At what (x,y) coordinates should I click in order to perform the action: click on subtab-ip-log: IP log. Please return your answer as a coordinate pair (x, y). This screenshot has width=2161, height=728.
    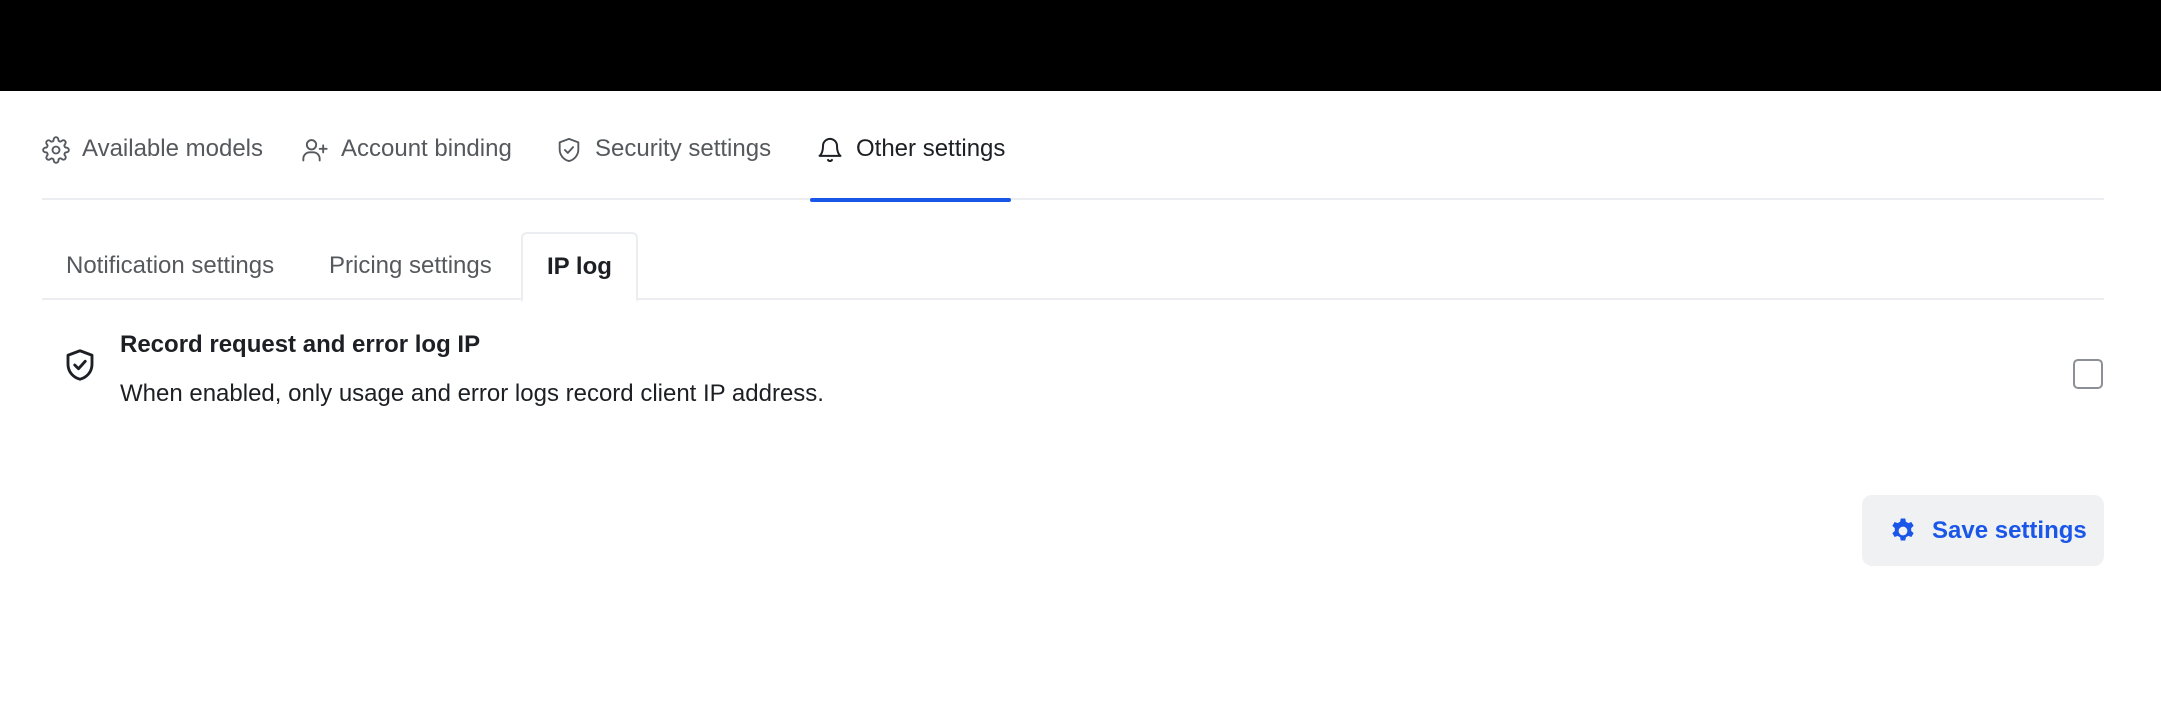
    Looking at the image, I should click on (579, 267).